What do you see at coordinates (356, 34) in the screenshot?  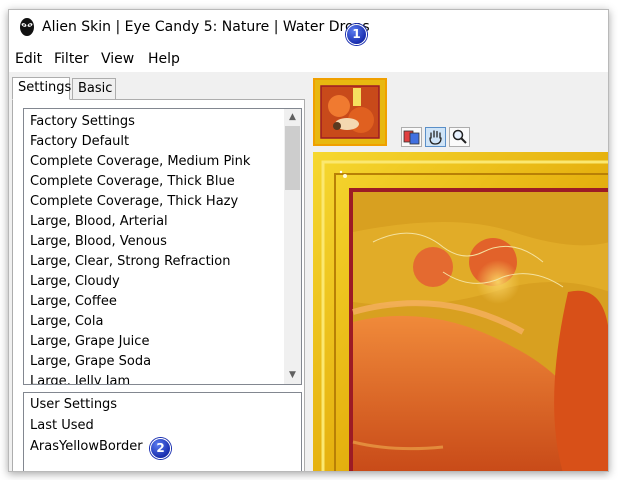 I see `annotation-badge-1: 1` at bounding box center [356, 34].